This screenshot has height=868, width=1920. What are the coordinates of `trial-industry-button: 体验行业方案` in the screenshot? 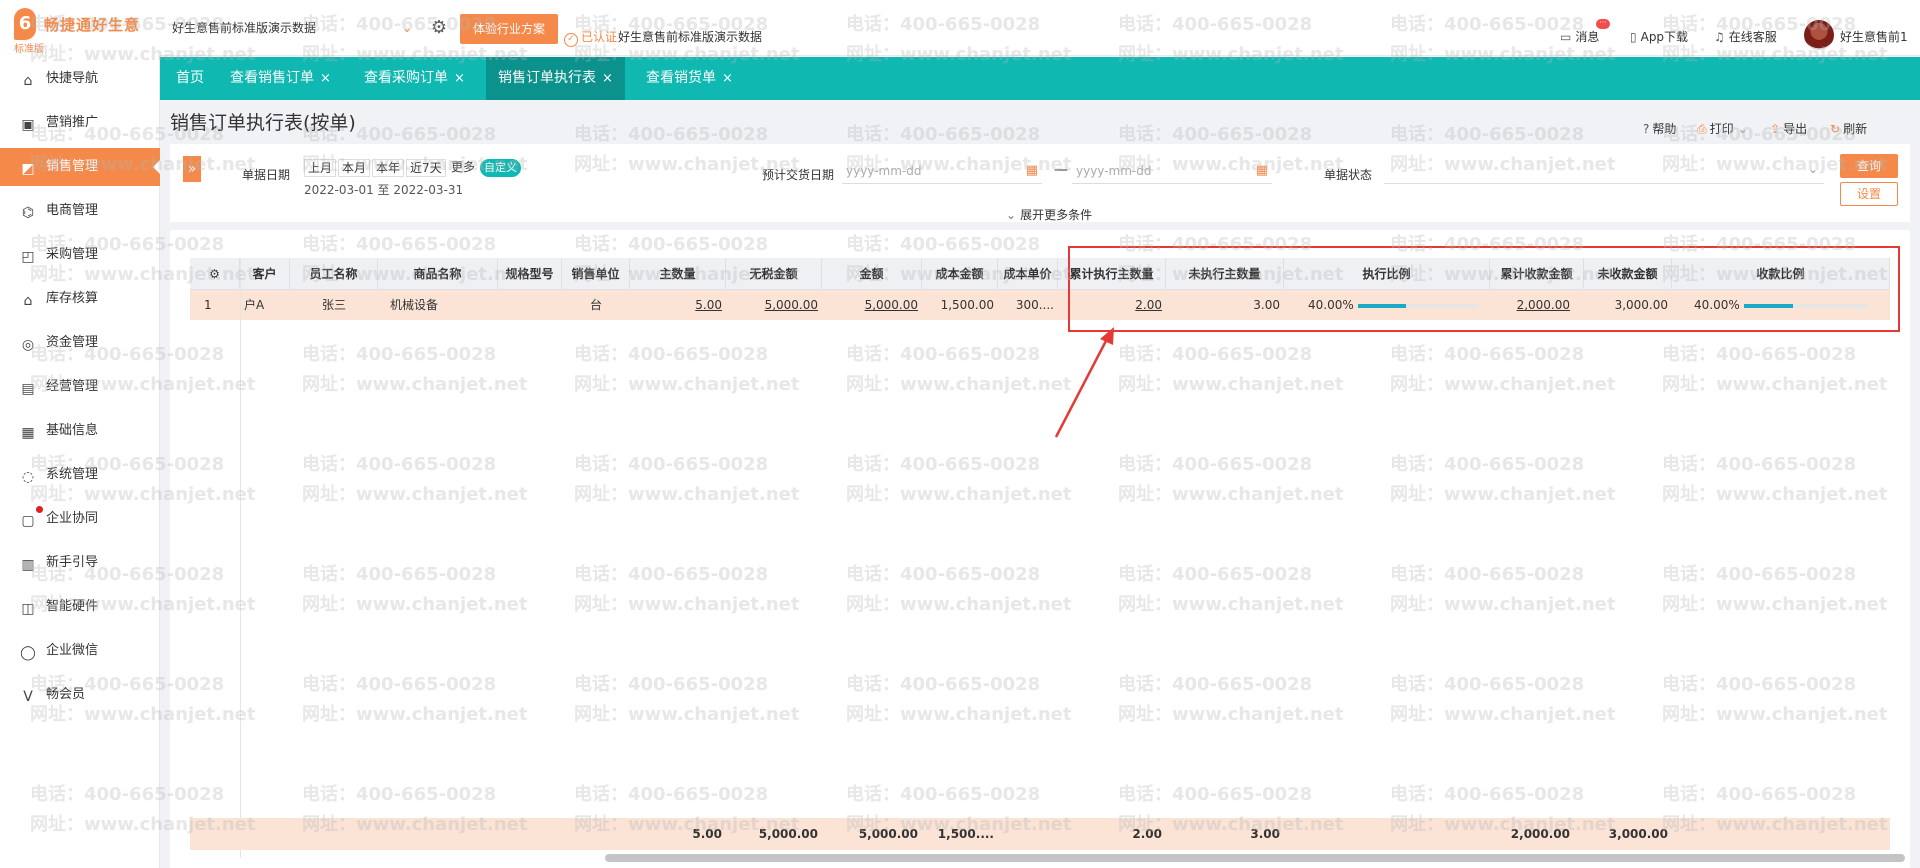 It's located at (509, 29).